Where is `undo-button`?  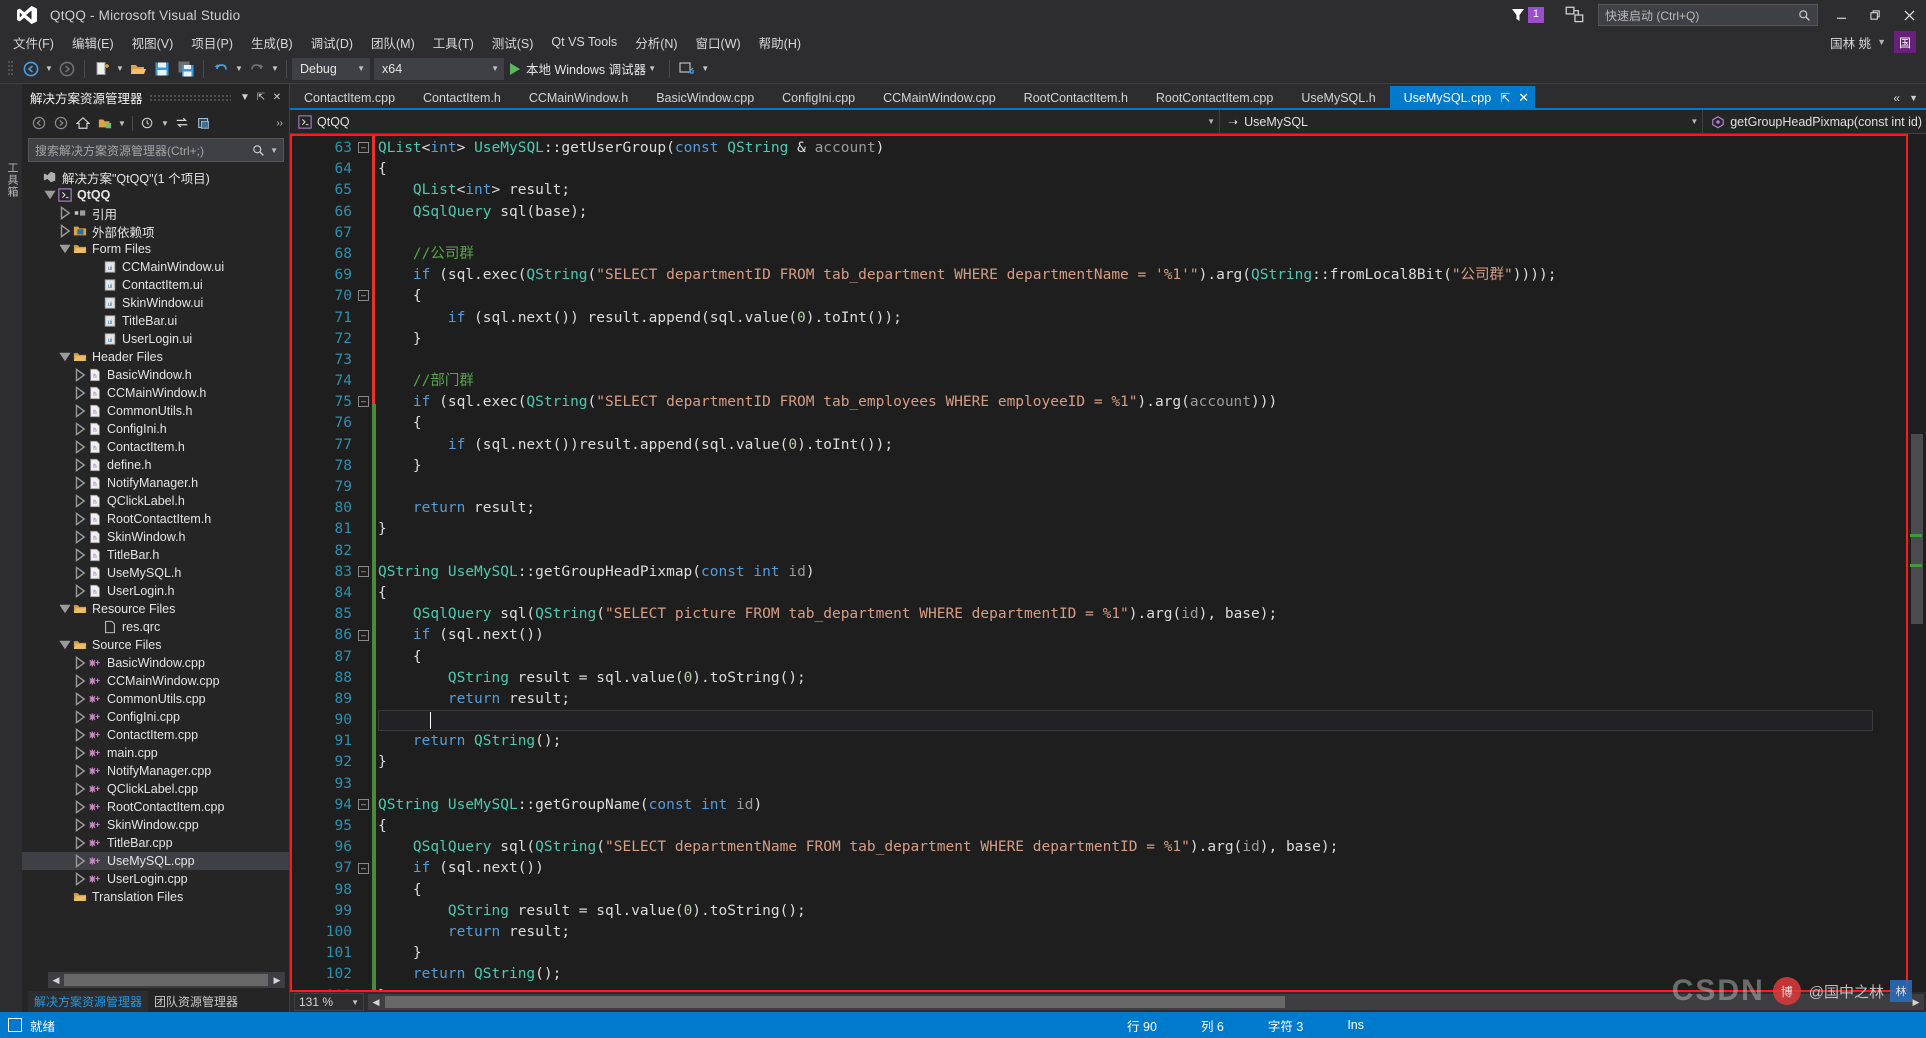
undo-button is located at coordinates (221, 69).